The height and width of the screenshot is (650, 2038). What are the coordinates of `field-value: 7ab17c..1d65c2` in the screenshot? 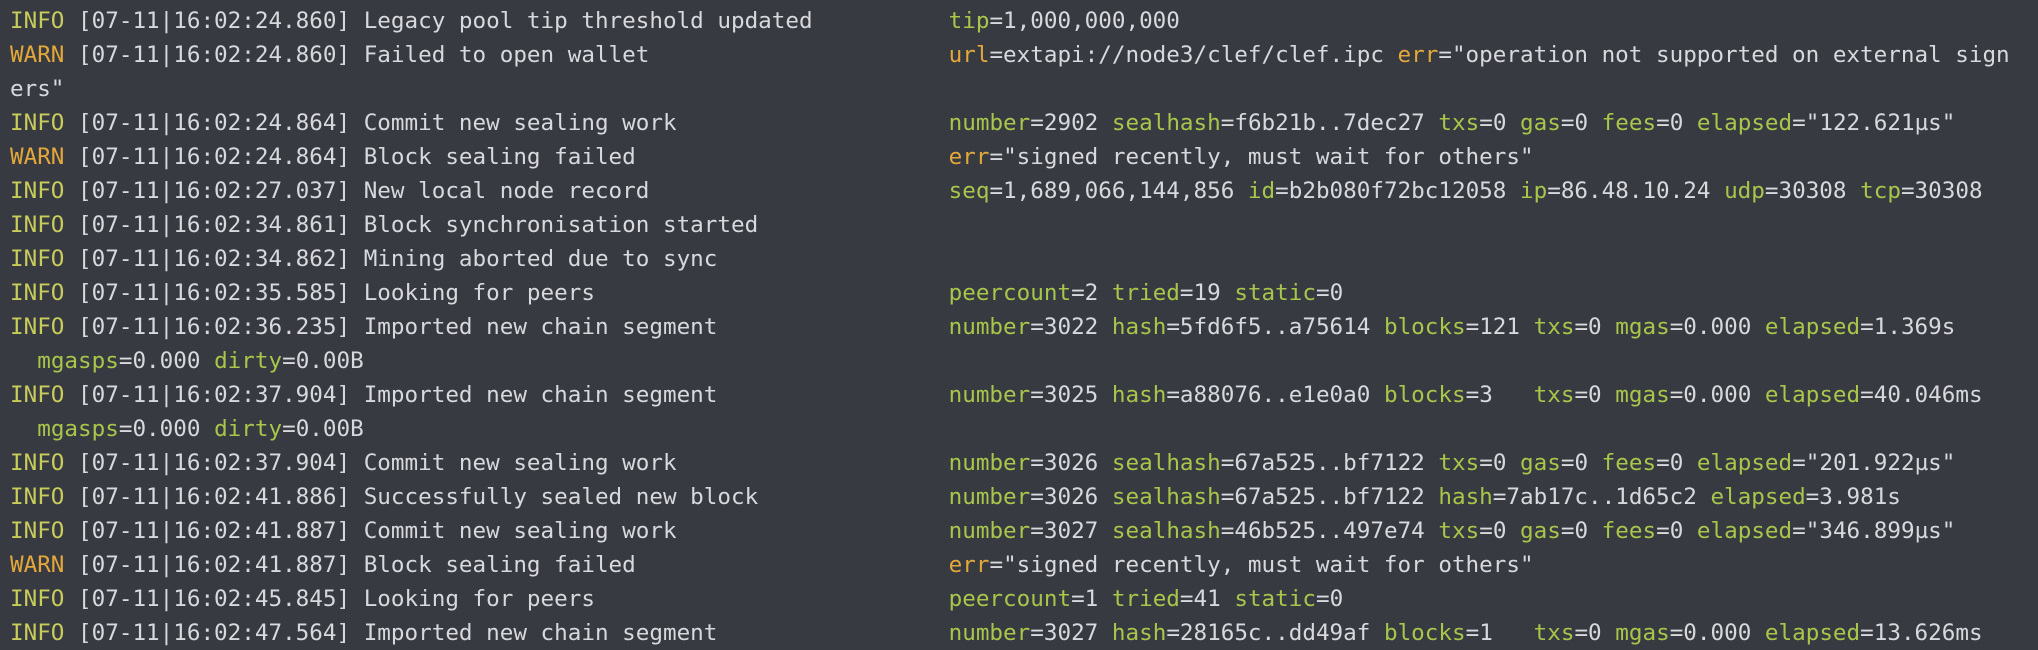 It's located at (1601, 497).